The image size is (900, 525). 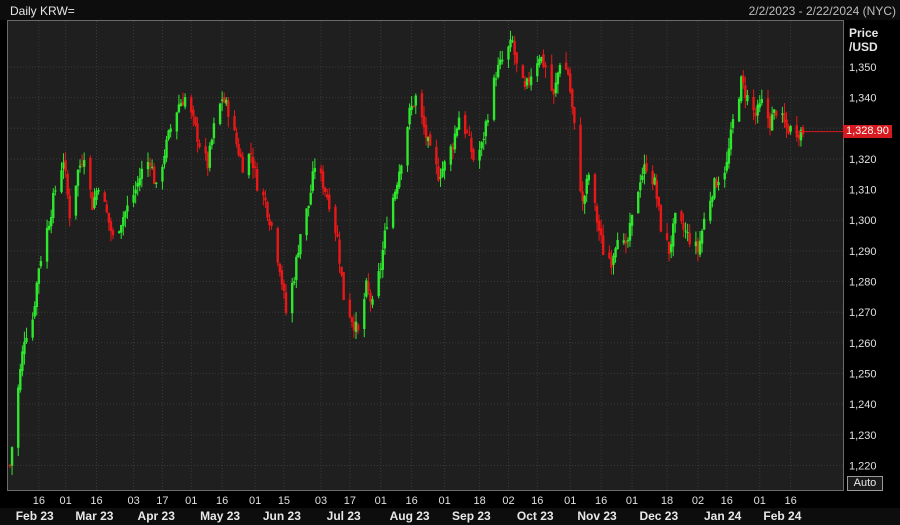 I want to click on last-price-tag: 1,328.90, so click(x=867, y=131).